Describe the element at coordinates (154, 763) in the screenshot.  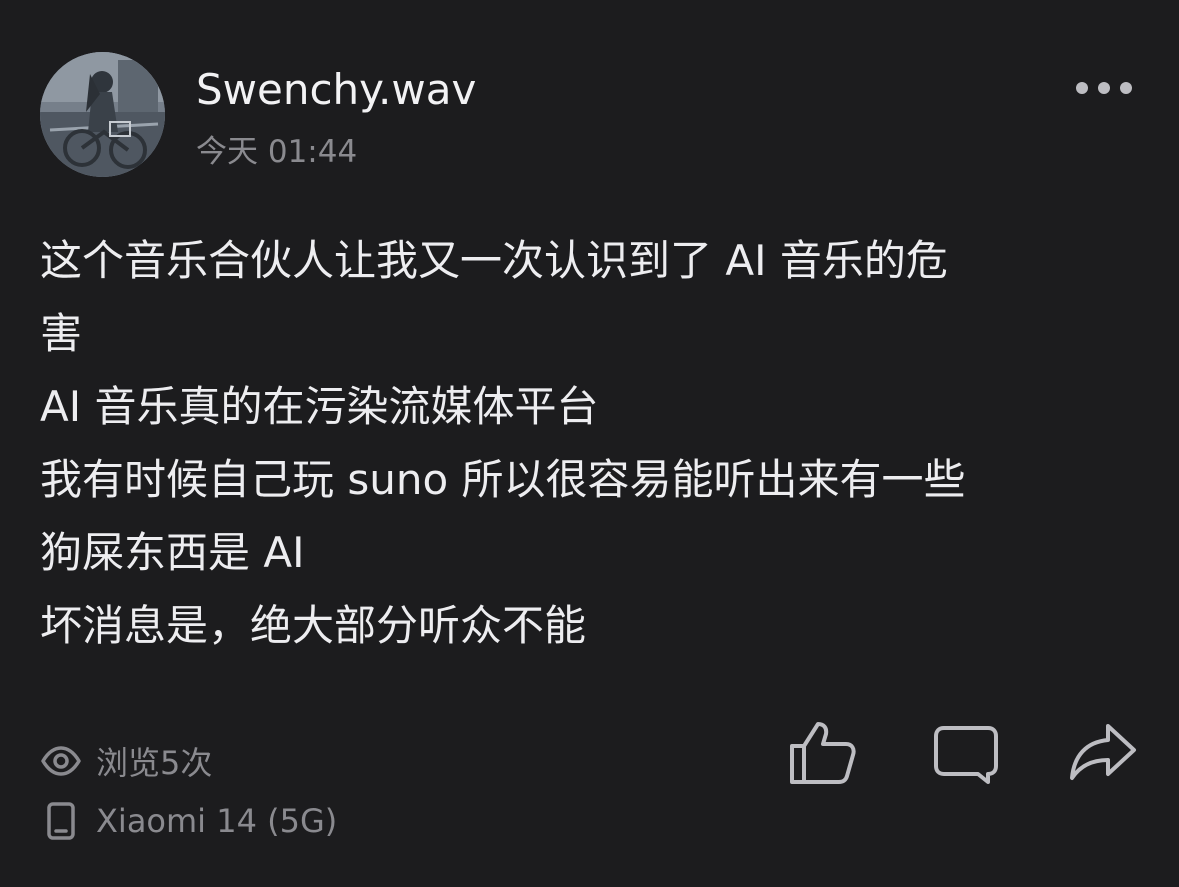
I see `view-count-label: 浏览5次` at that location.